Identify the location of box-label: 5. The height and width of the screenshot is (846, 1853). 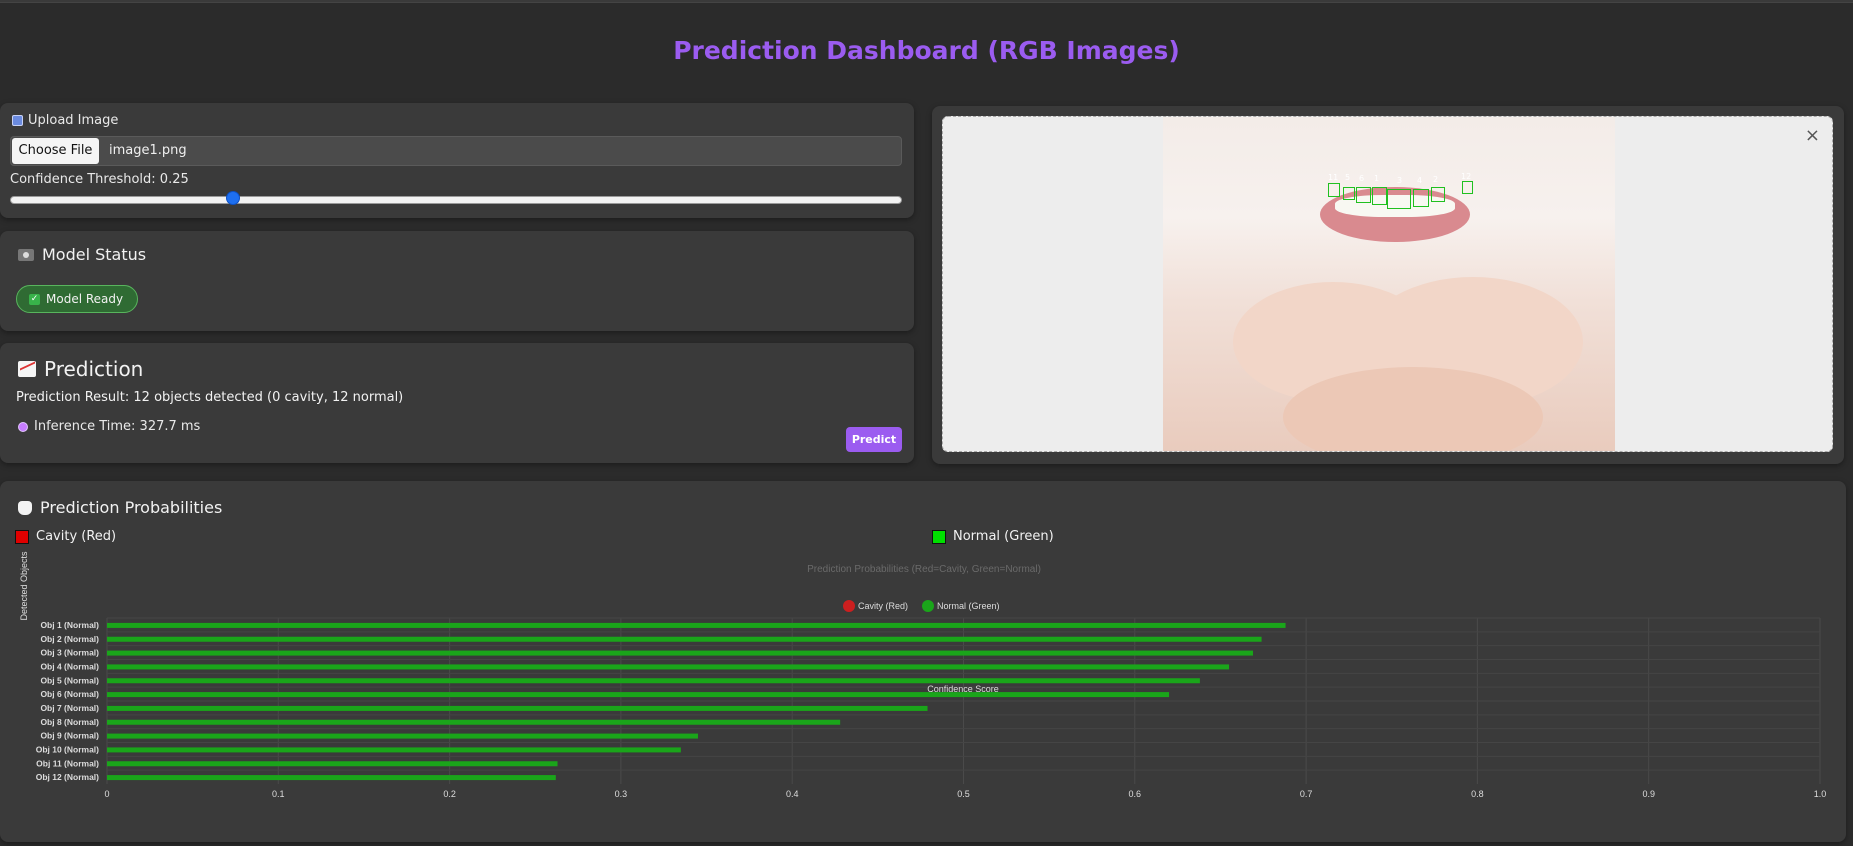
(1348, 177).